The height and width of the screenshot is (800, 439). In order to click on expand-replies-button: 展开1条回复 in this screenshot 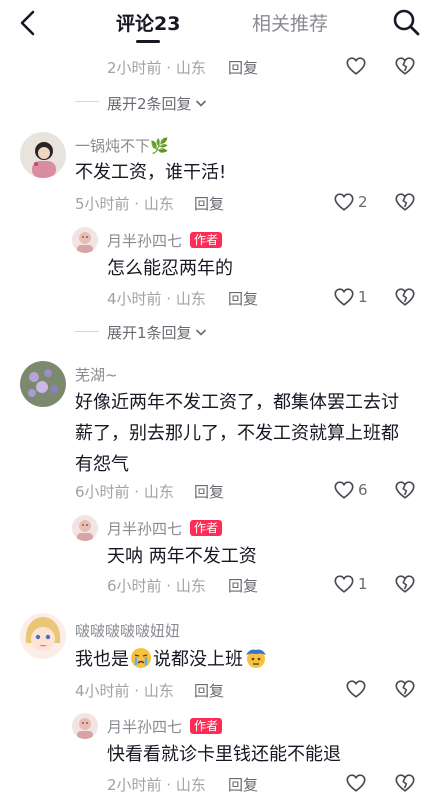, I will do `click(157, 332)`.